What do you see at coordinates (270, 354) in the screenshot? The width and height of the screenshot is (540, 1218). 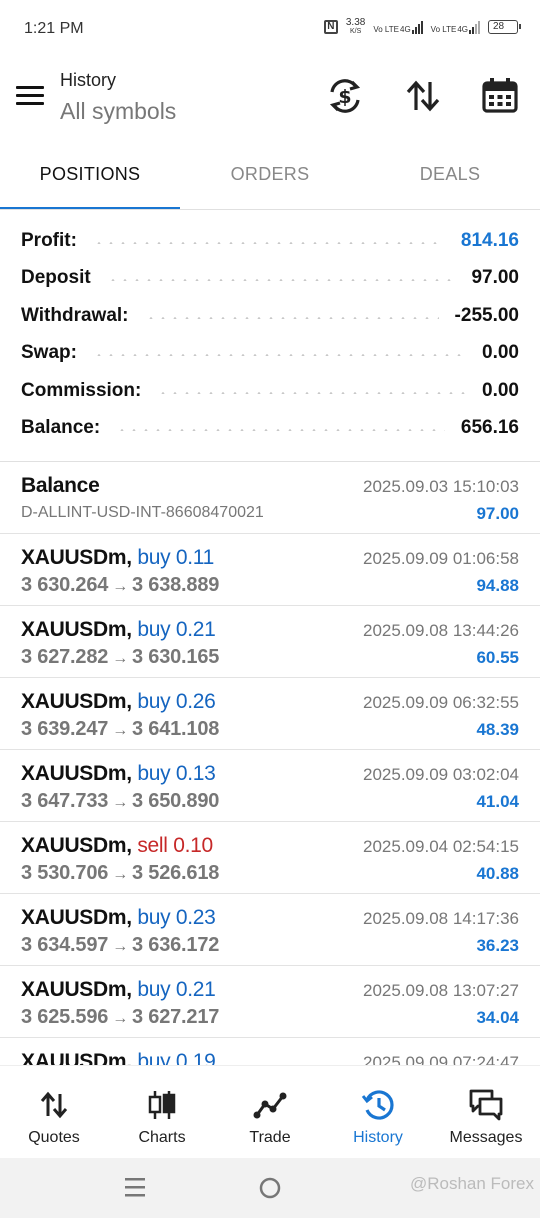 I see `summary-row-swap: Swap: 0.00` at bounding box center [270, 354].